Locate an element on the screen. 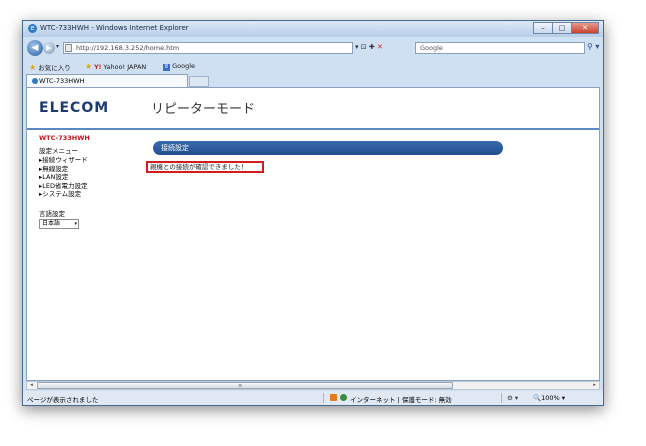  window-title: WTC-733HWH - Windows Internet Explorer is located at coordinates (114, 28).